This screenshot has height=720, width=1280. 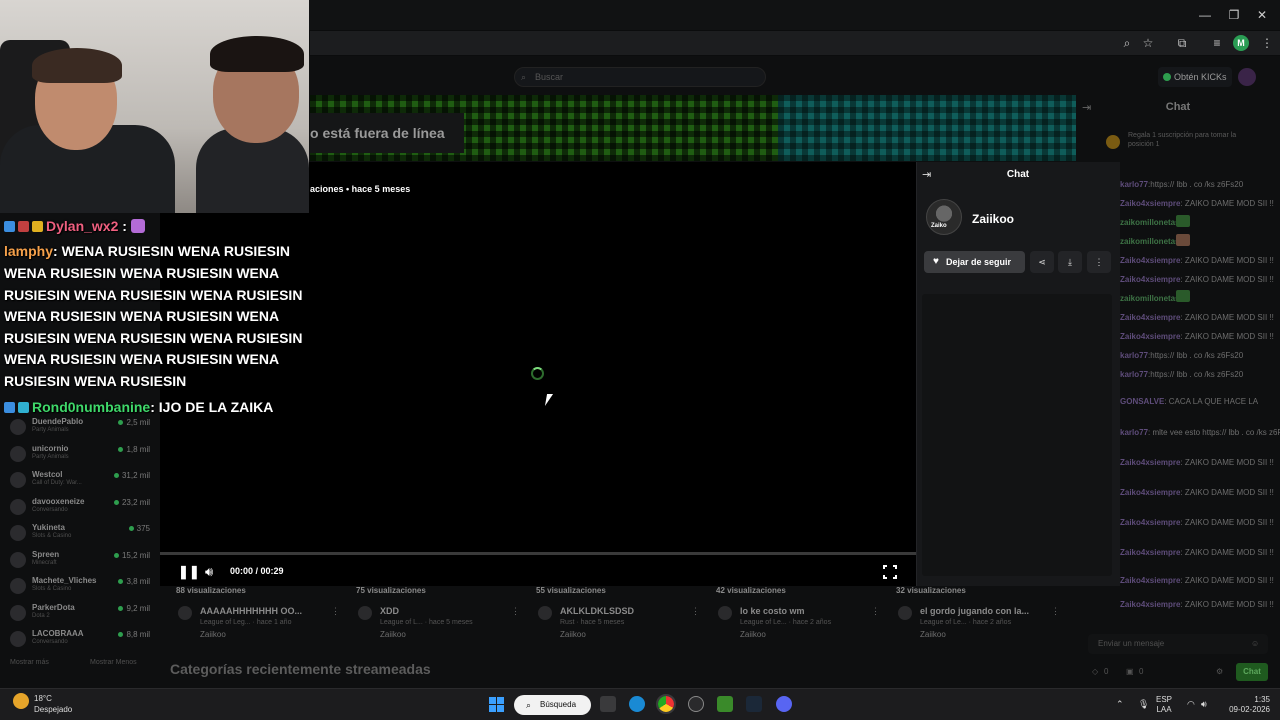 What do you see at coordinates (1095, 671) in the screenshot?
I see `kicks-stat-icon: ◇` at bounding box center [1095, 671].